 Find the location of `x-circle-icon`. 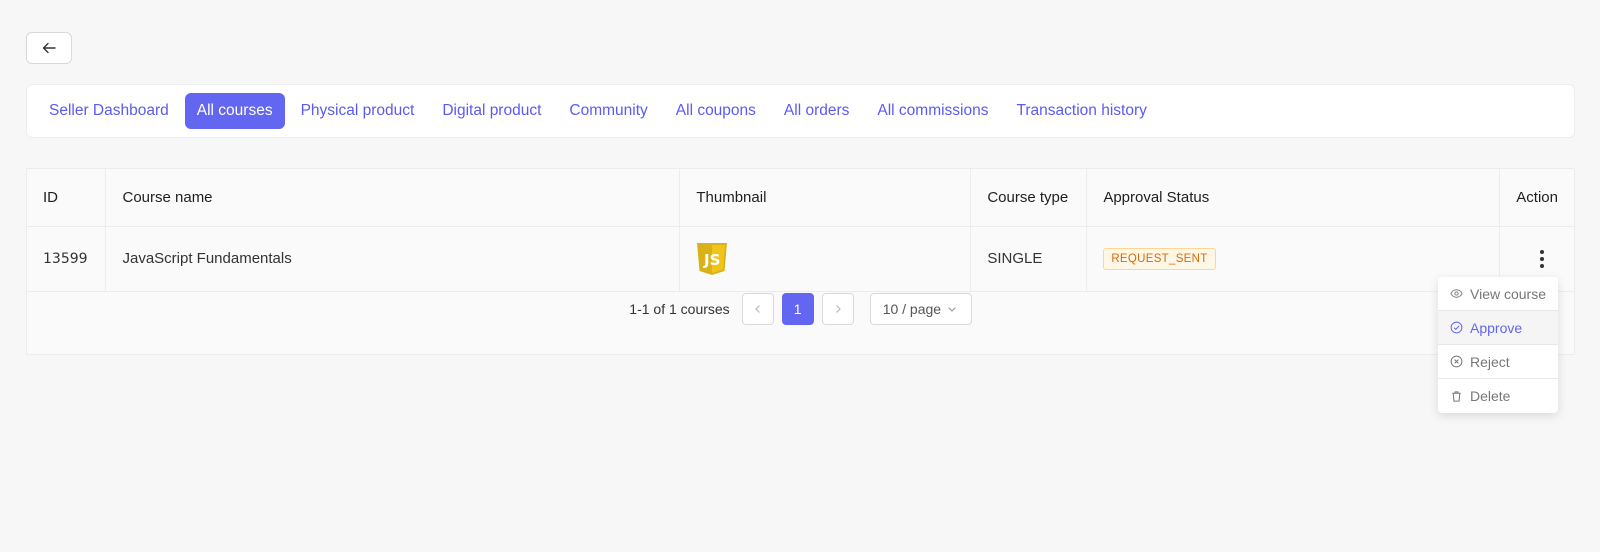

x-circle-icon is located at coordinates (1456, 361).